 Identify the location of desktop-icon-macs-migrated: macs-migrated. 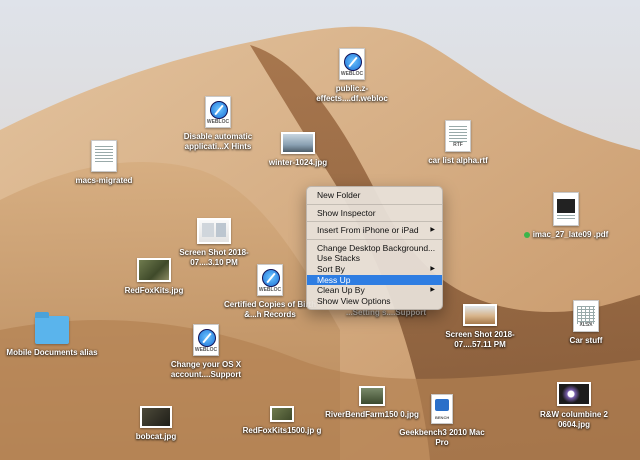
(104, 163).